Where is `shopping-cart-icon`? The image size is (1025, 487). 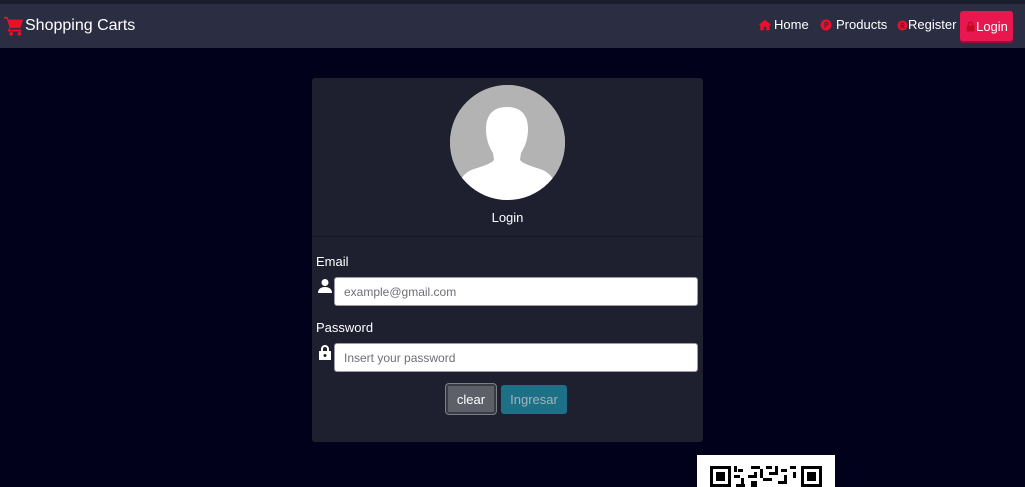
shopping-cart-icon is located at coordinates (13, 26).